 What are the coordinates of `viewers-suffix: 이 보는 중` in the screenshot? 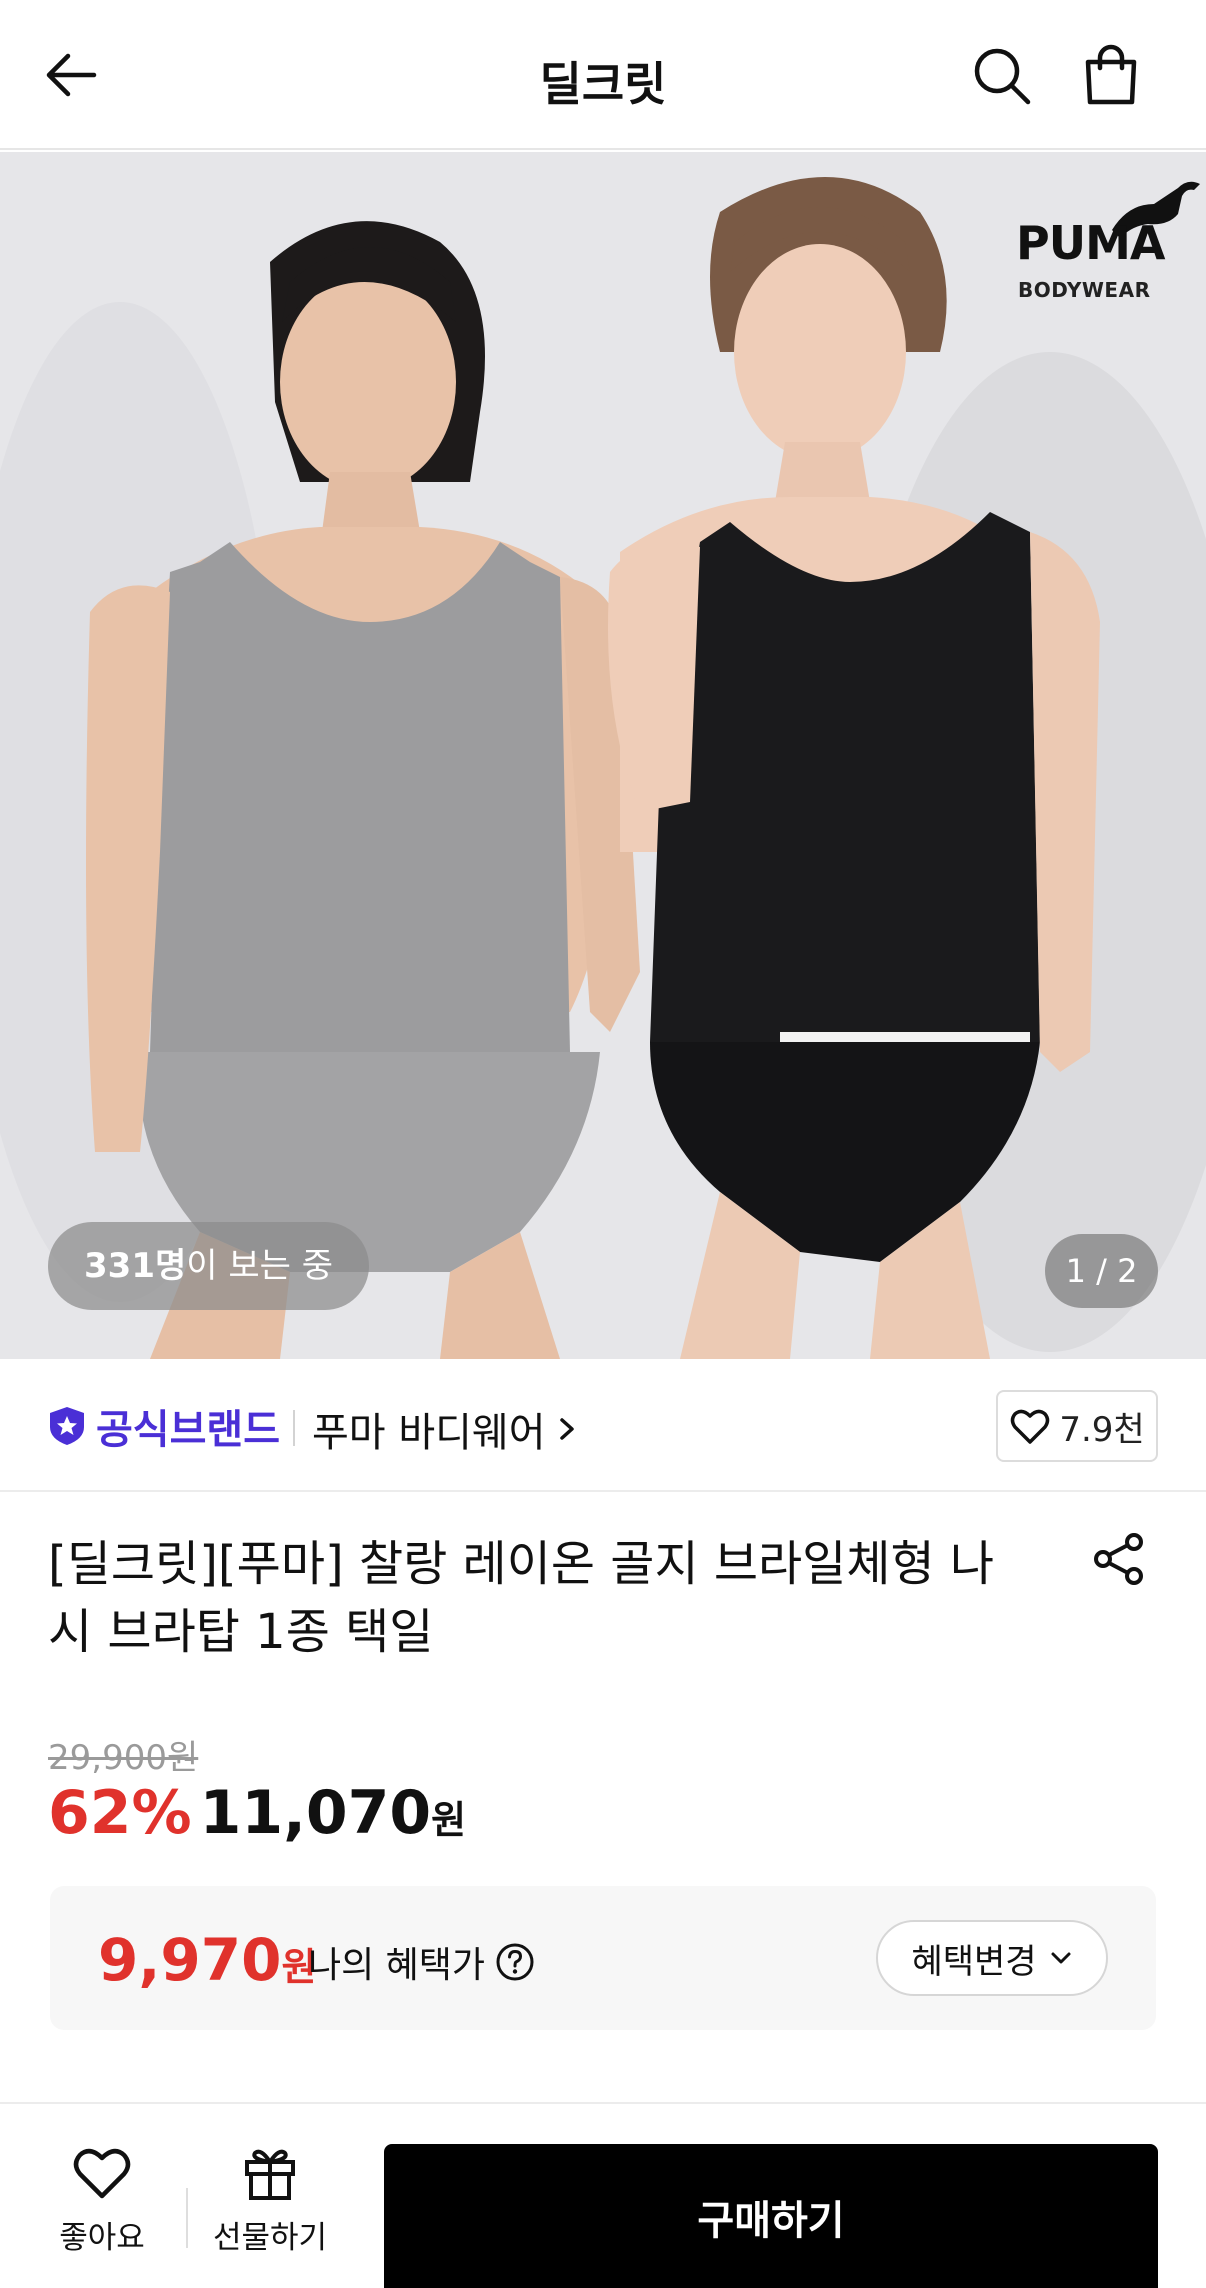 It's located at (260, 1266).